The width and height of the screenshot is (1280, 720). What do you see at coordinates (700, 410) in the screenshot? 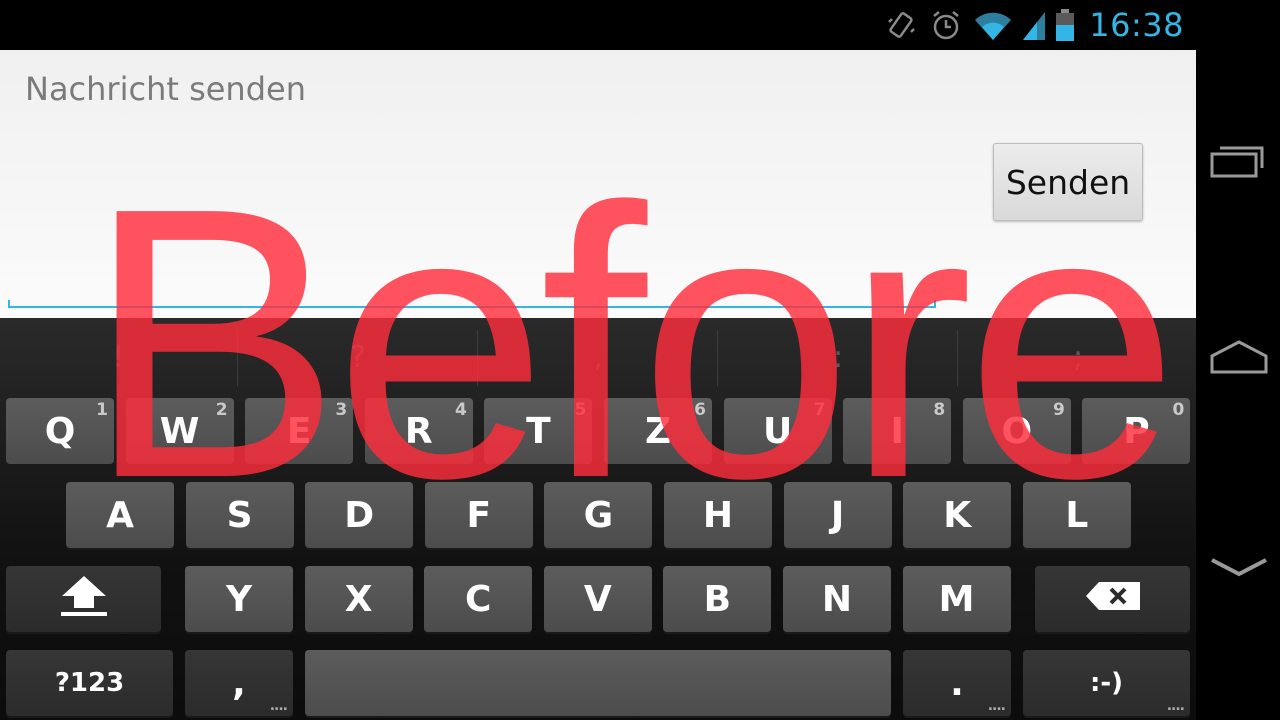
I see `key-hint-digit: 6` at bounding box center [700, 410].